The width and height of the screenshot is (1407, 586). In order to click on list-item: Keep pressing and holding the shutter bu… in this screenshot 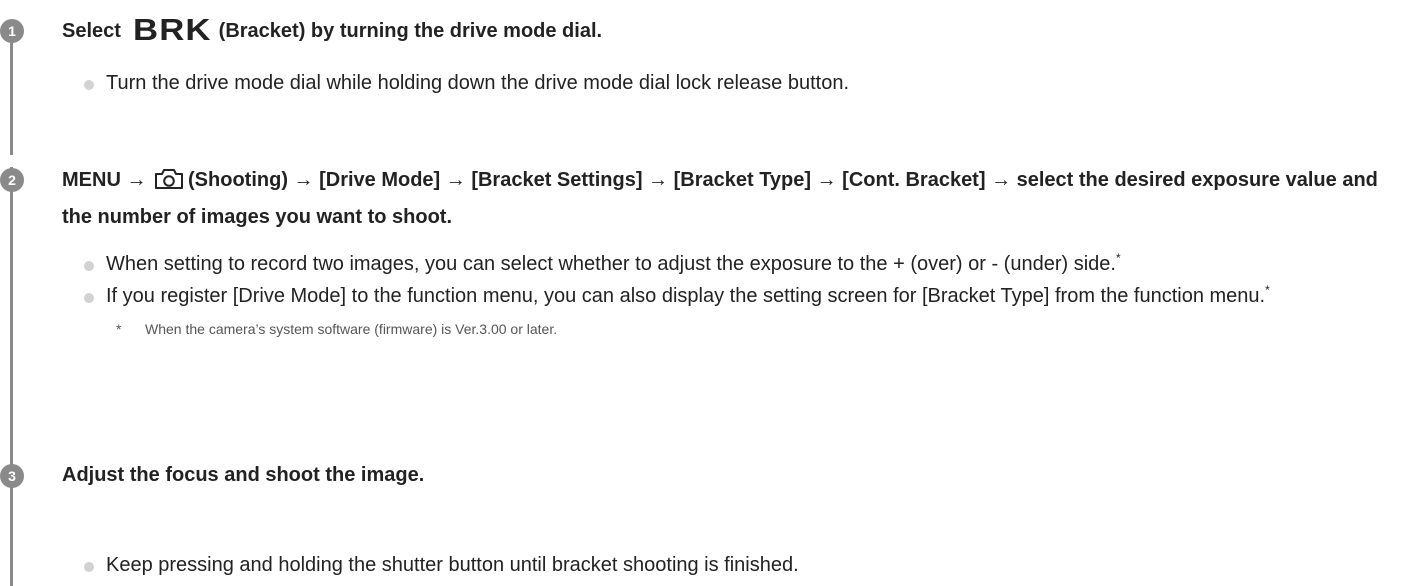, I will do `click(737, 565)`.